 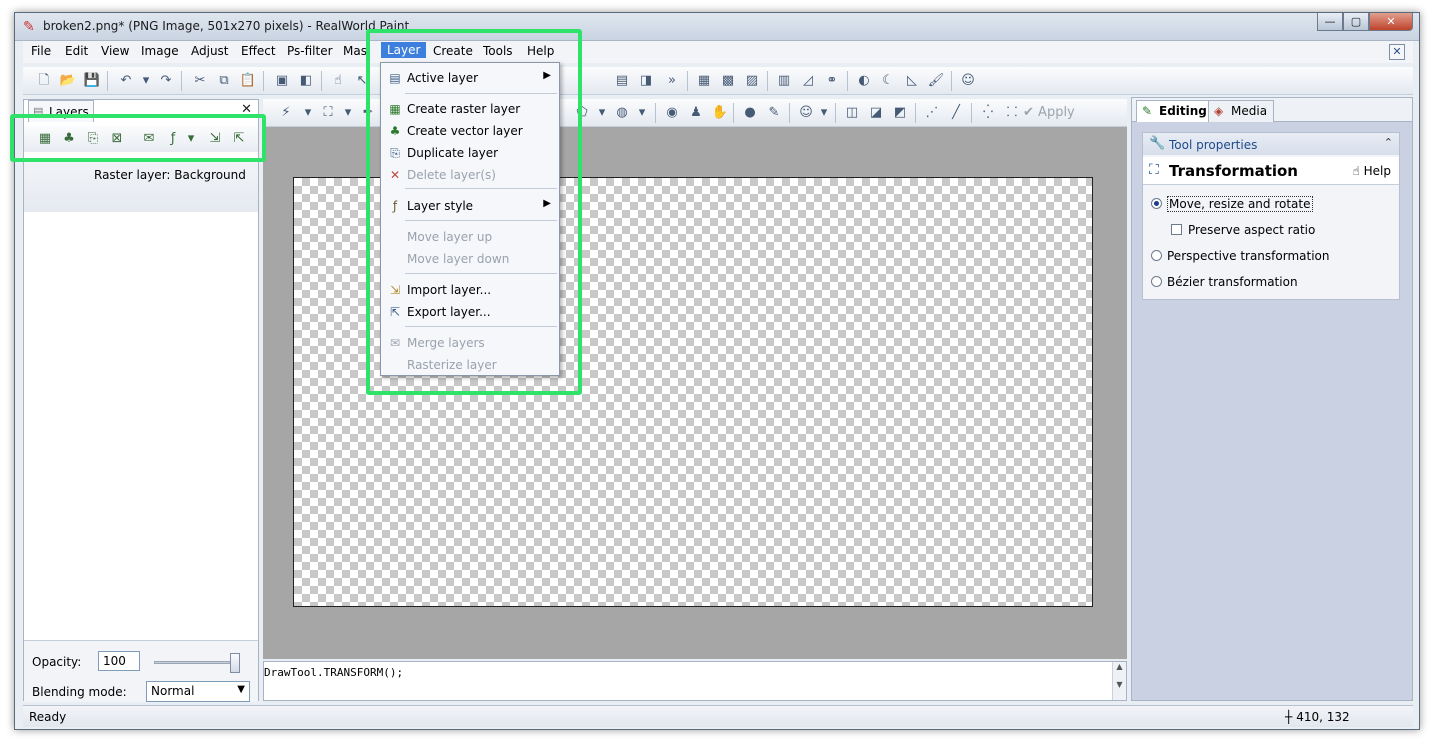 I want to click on link-icon: ⚭, so click(x=832, y=81).